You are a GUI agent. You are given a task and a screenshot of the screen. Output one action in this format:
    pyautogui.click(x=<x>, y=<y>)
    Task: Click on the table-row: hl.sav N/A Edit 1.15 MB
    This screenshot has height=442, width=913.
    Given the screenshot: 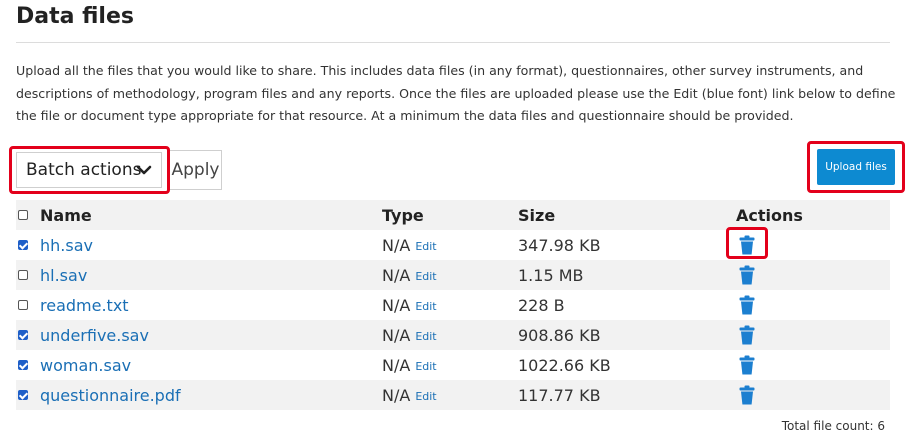 What is the action you would take?
    pyautogui.click(x=453, y=275)
    